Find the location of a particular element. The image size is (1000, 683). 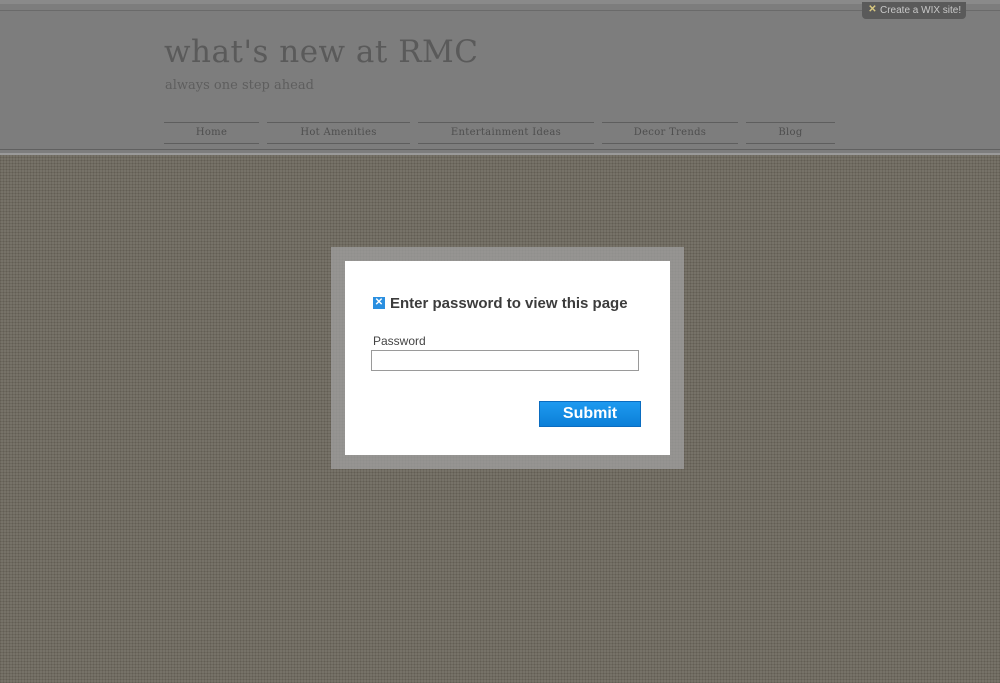

nav-item-hot-amenities: Hot Amenities is located at coordinates (338, 133).